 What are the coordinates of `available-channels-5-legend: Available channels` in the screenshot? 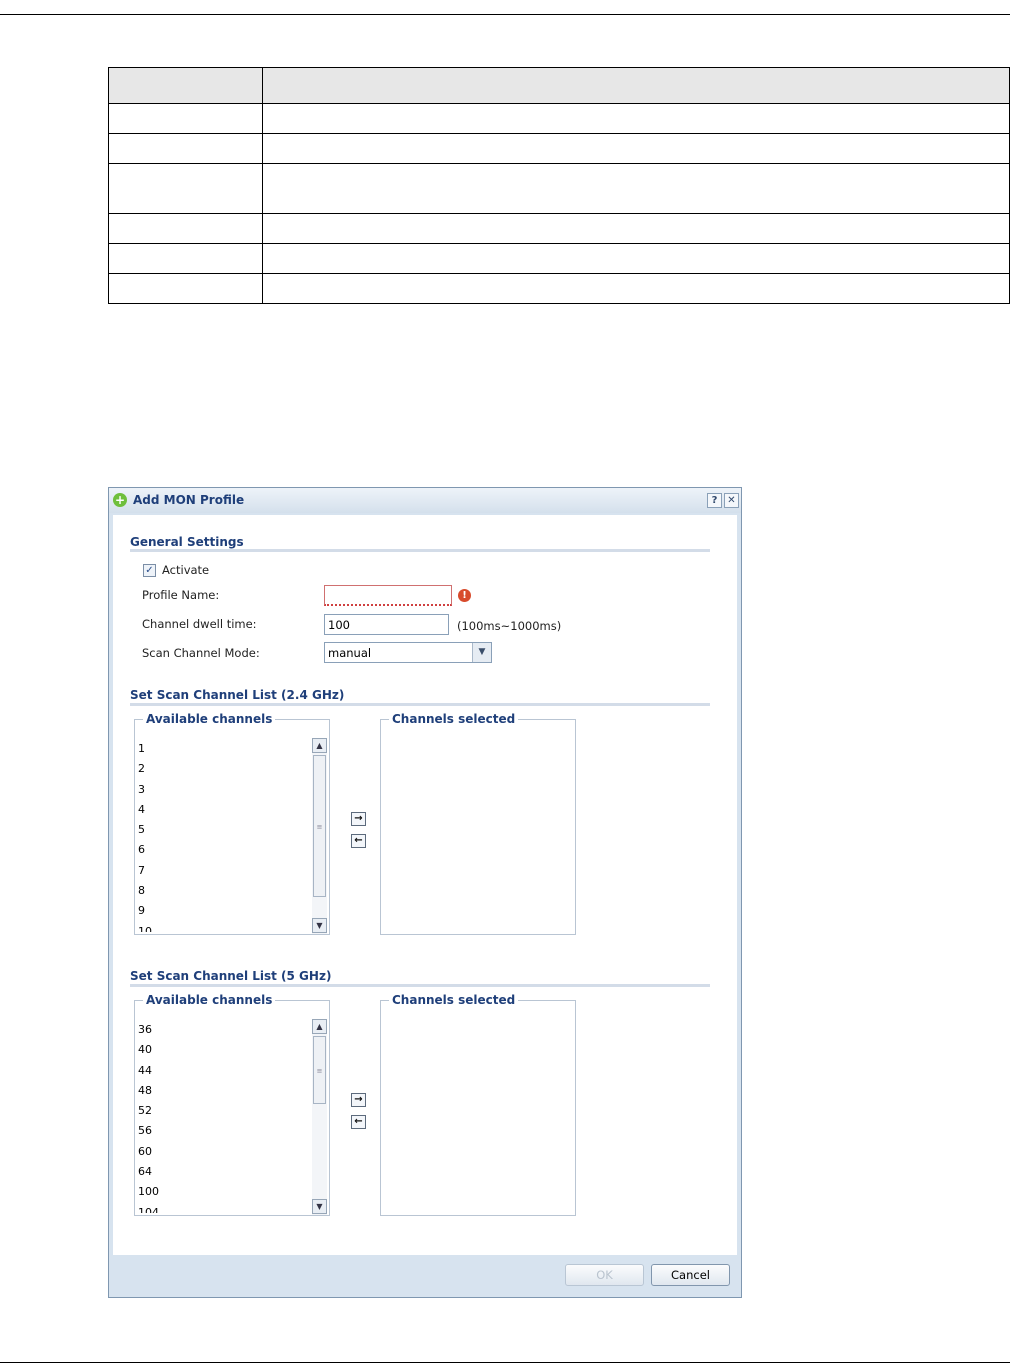 It's located at (209, 1000).